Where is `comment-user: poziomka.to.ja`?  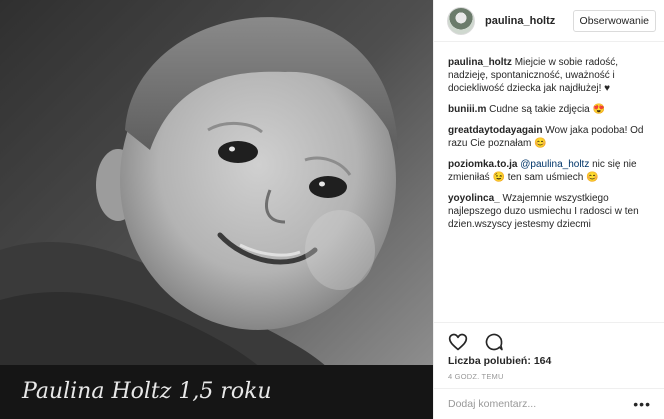 comment-user: poziomka.to.ja is located at coordinates (482, 164).